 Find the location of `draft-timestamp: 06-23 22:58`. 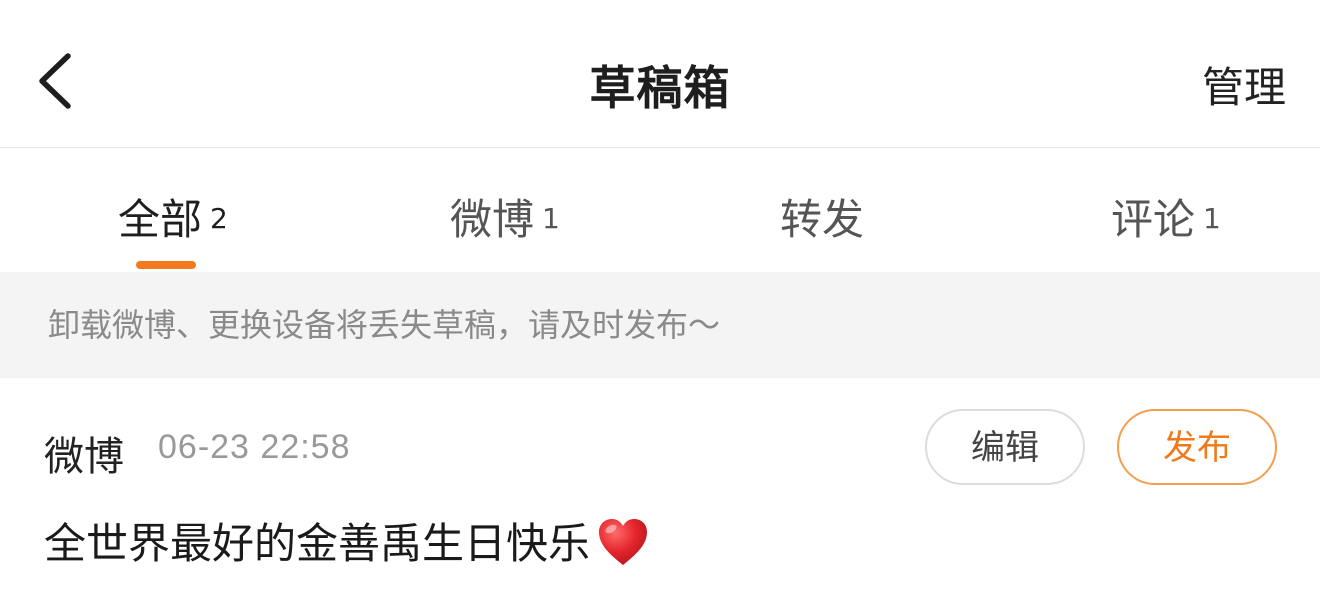

draft-timestamp: 06-23 22:58 is located at coordinates (254, 447).